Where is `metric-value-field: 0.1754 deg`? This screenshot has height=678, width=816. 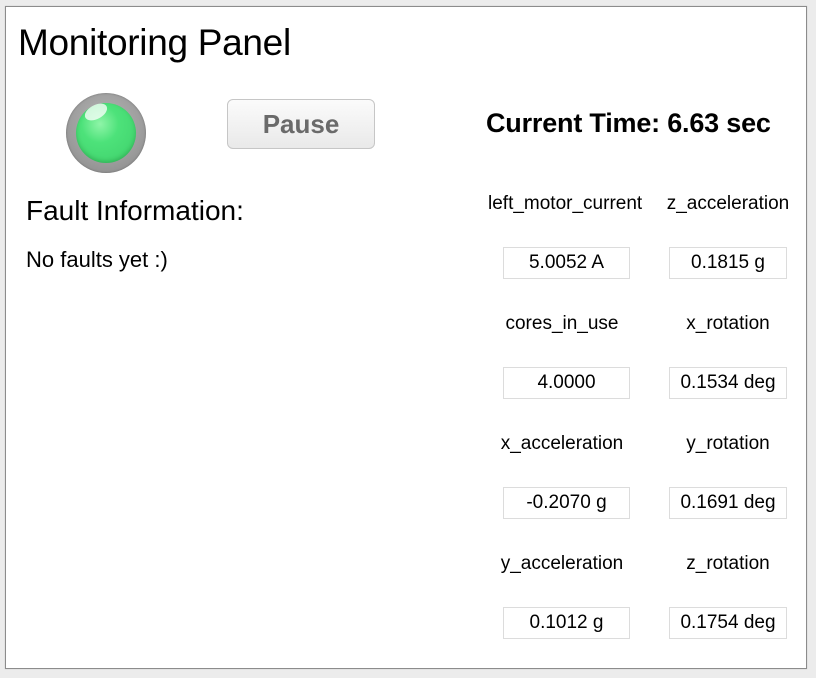
metric-value-field: 0.1754 deg is located at coordinates (728, 623).